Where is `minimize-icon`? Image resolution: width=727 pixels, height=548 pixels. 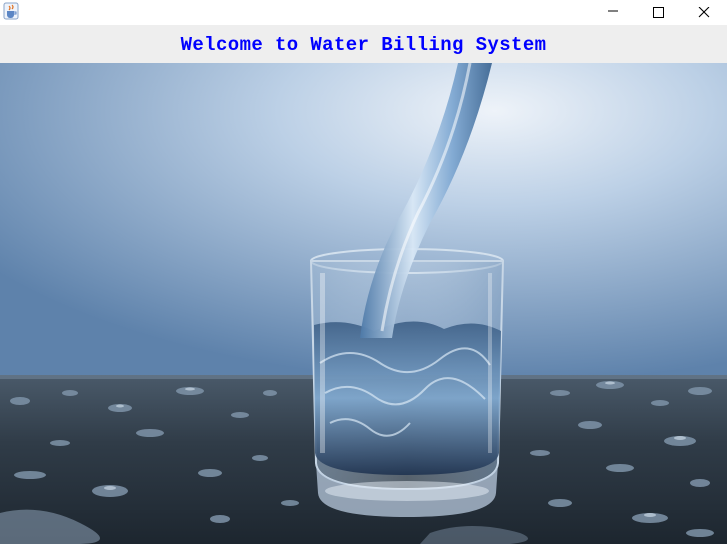 minimize-icon is located at coordinates (613, 11).